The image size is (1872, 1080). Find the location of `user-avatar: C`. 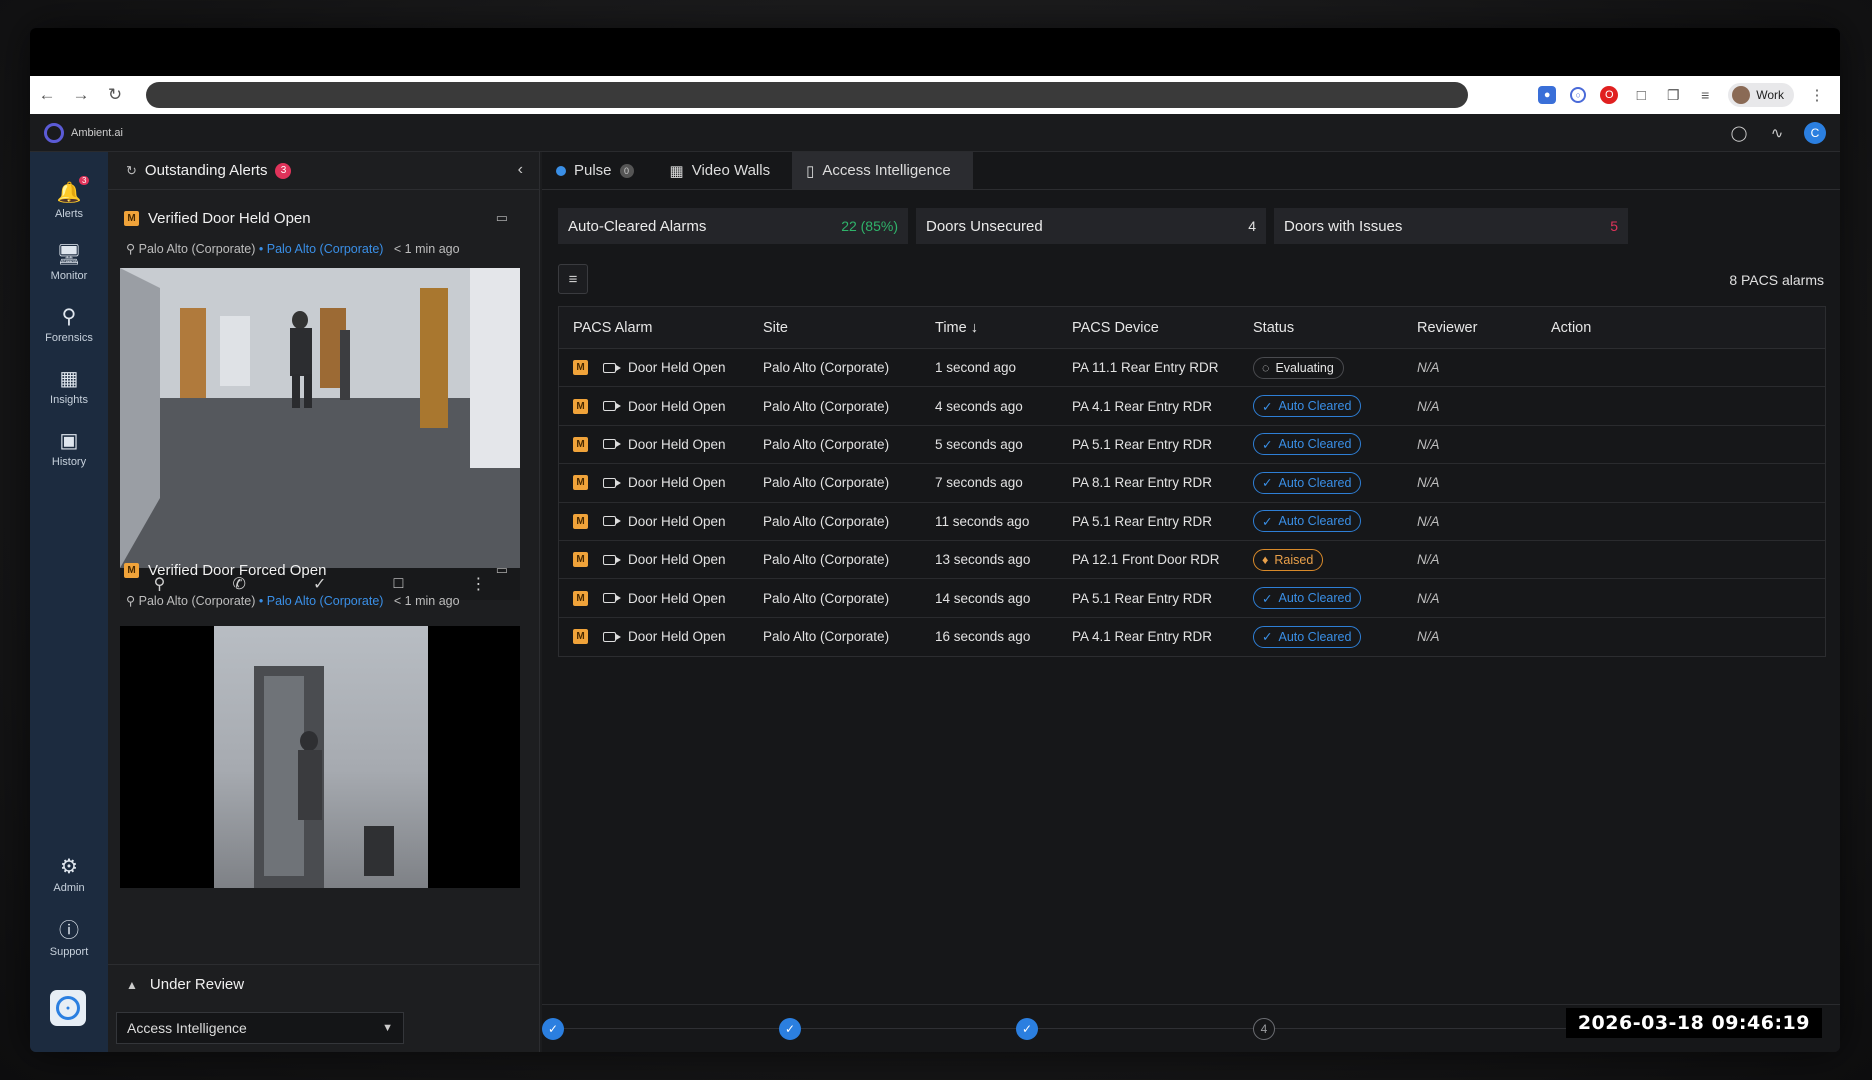

user-avatar: C is located at coordinates (1815, 133).